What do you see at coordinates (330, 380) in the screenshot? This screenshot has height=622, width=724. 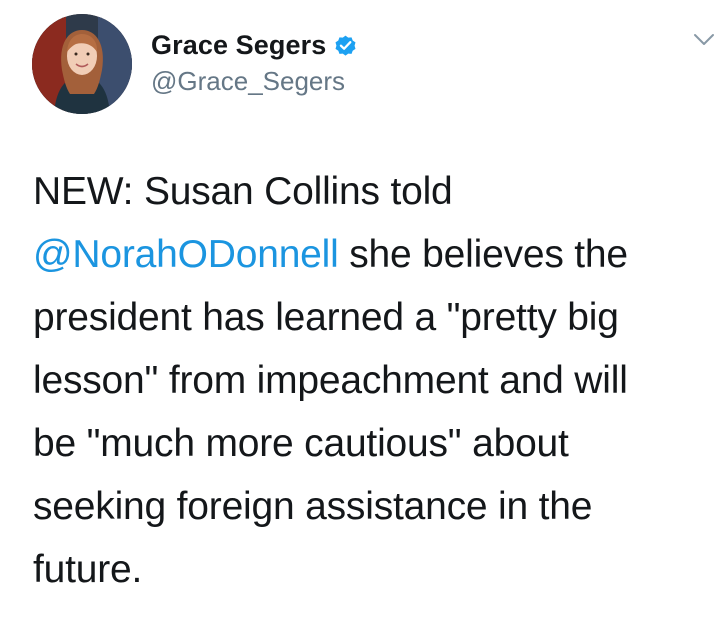 I see `tweet-text-line: lesson" from impeachment and will` at bounding box center [330, 380].